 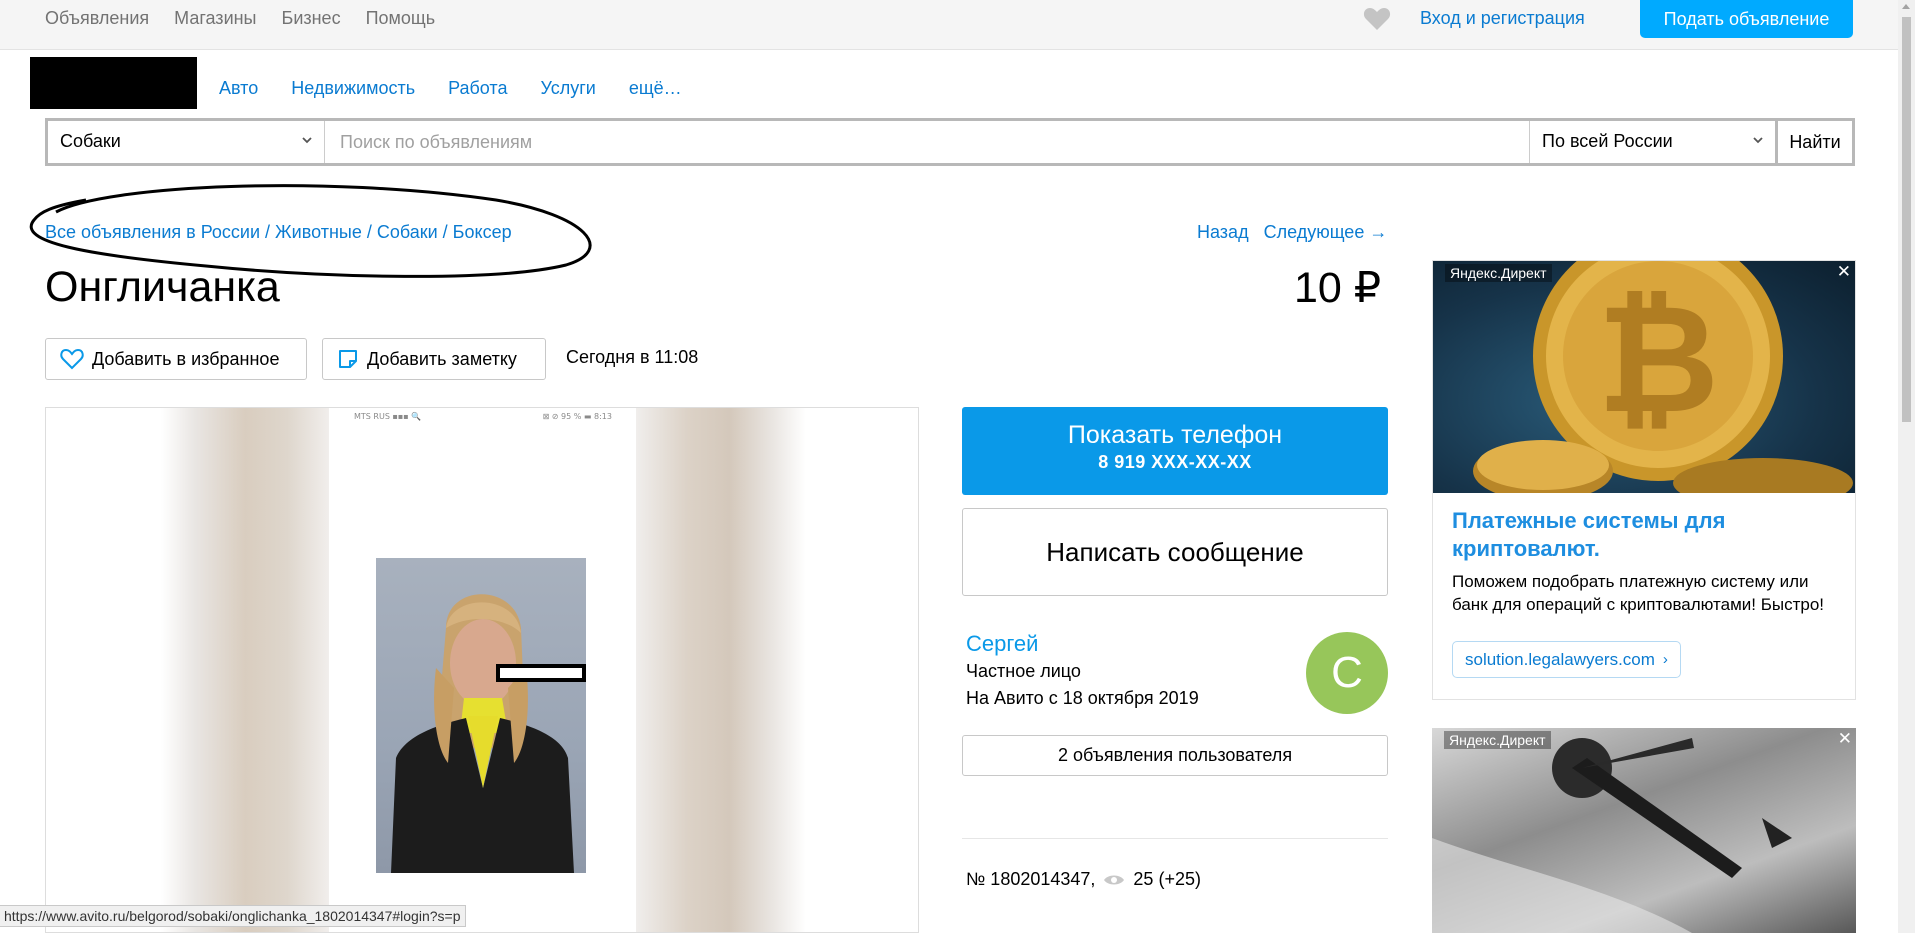 I want to click on login-link: Вход и регистрация, so click(x=1502, y=18).